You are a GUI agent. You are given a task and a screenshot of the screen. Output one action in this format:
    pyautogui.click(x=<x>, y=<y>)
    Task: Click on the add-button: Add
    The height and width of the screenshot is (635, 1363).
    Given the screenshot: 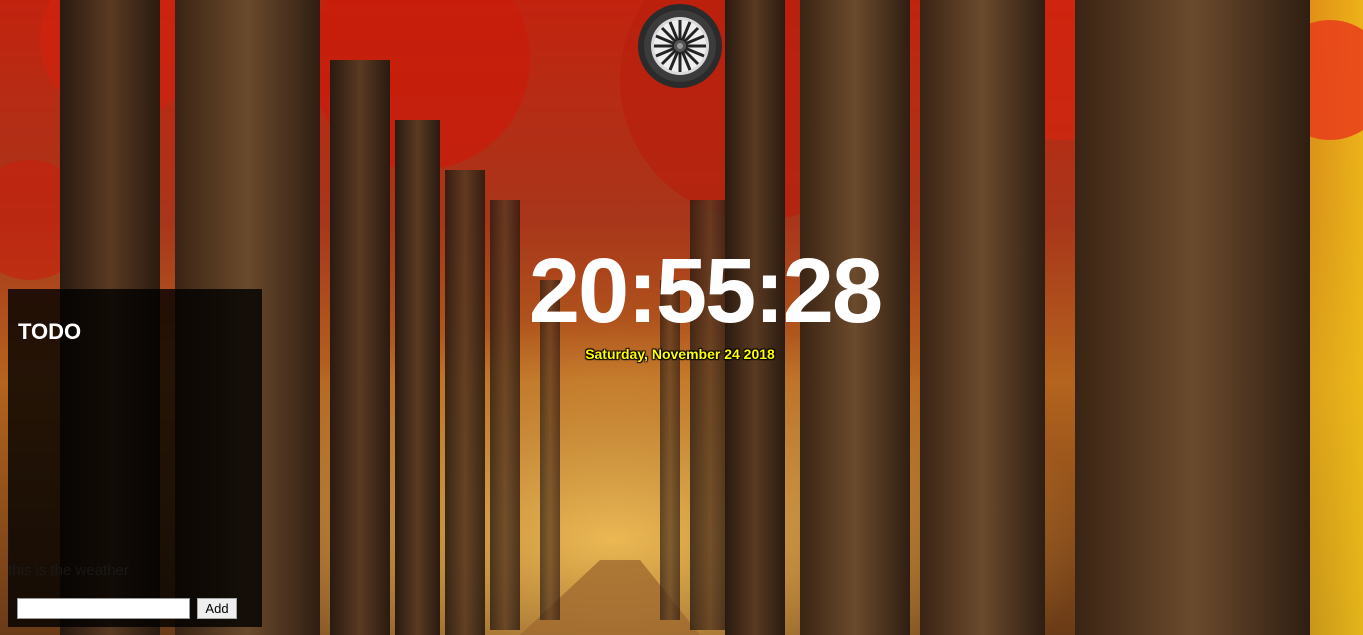 What is the action you would take?
    pyautogui.click(x=217, y=608)
    